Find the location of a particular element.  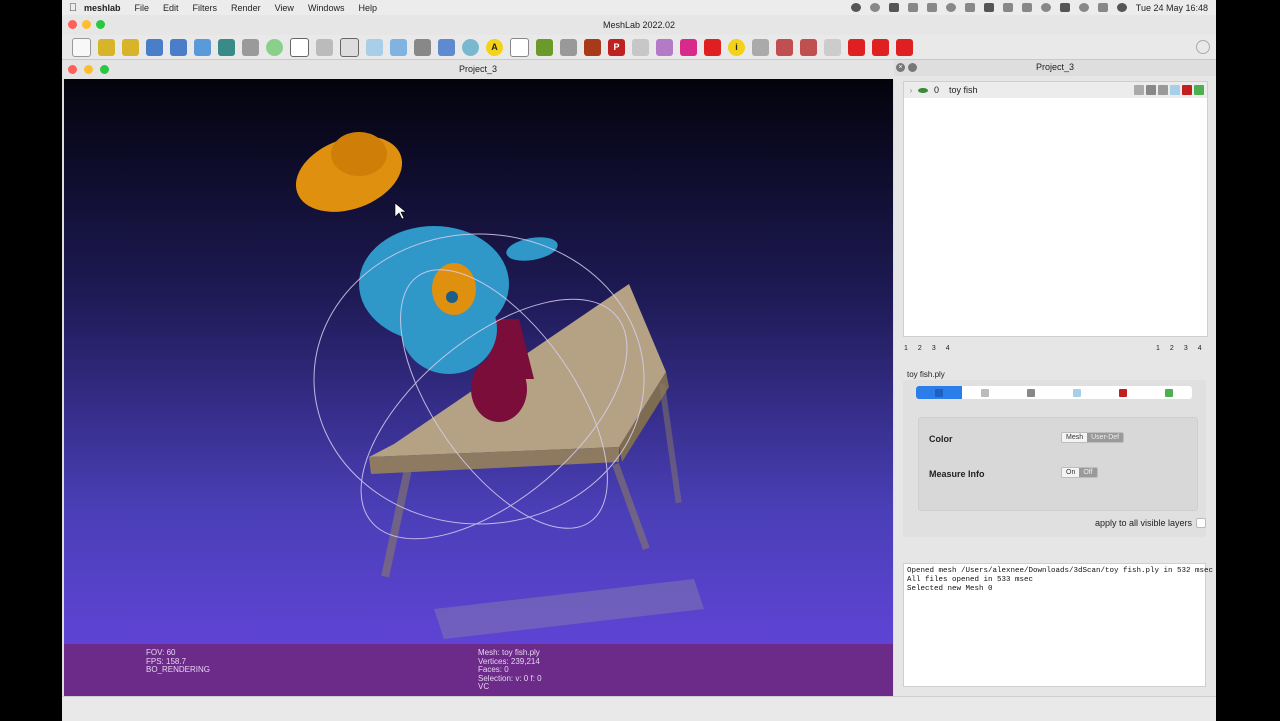

app-status-icon is located at coordinates (893, 7).